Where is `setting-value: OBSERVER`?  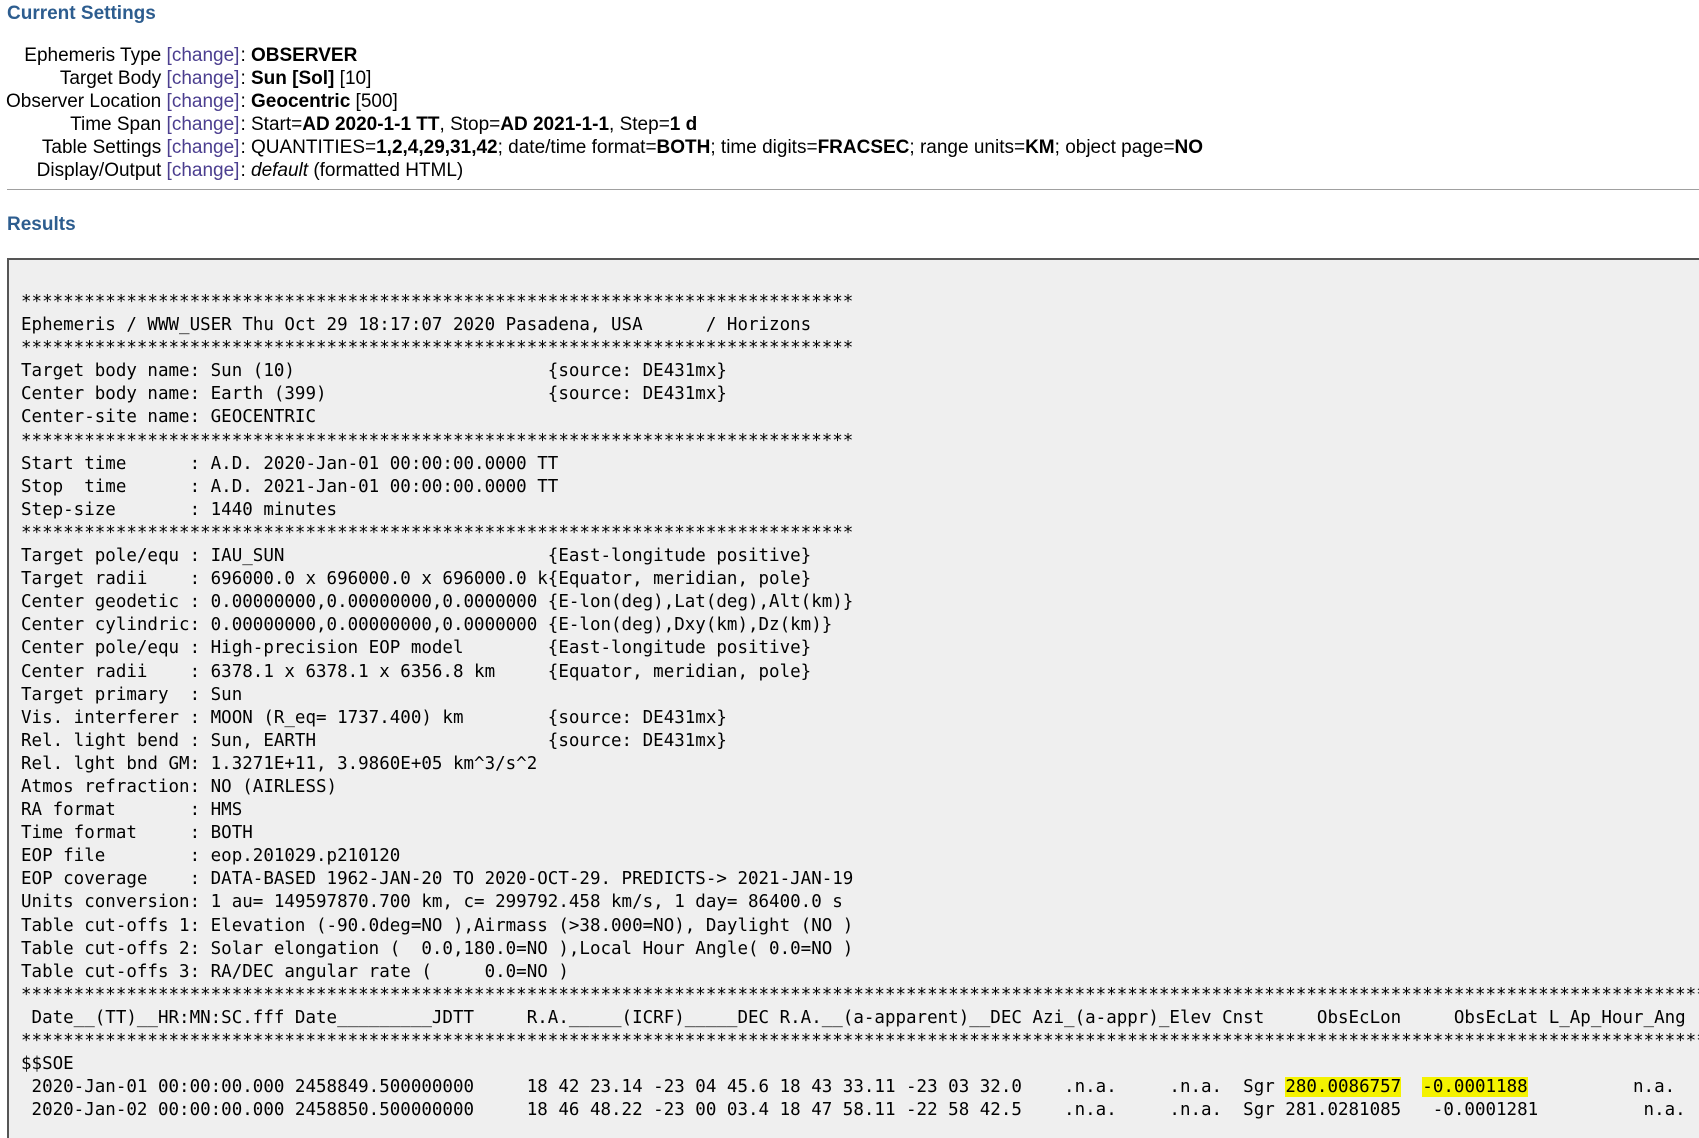
setting-value: OBSERVER is located at coordinates (304, 55).